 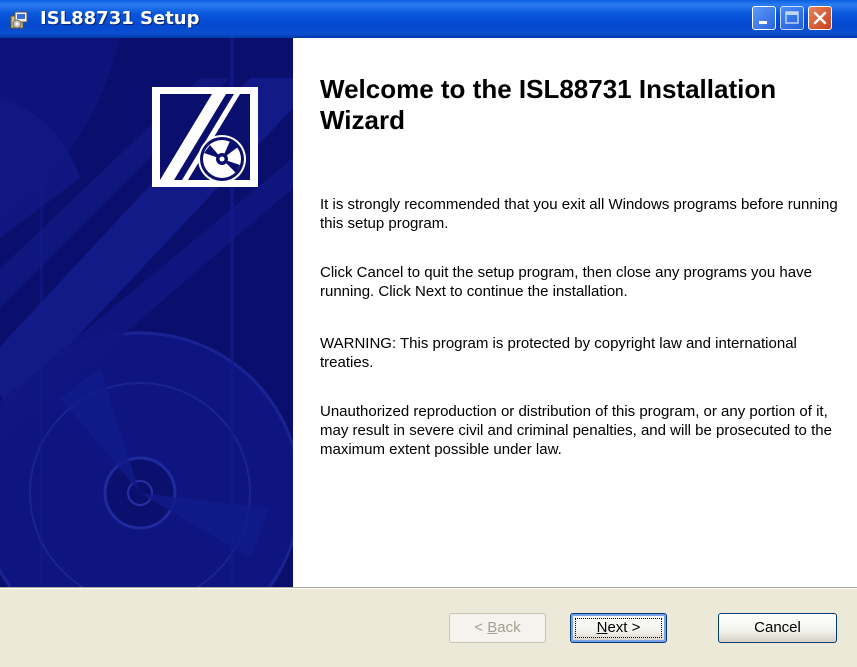 What do you see at coordinates (20, 19) in the screenshot?
I see `setup-installer-icon` at bounding box center [20, 19].